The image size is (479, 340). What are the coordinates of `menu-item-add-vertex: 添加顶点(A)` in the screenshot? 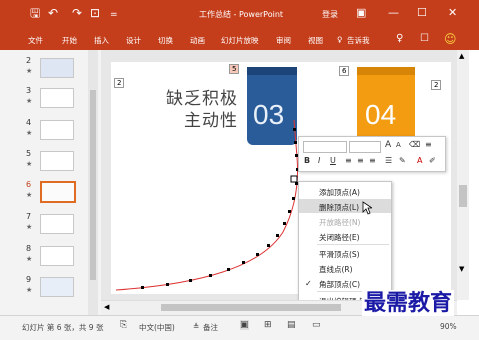 It's located at (345, 191).